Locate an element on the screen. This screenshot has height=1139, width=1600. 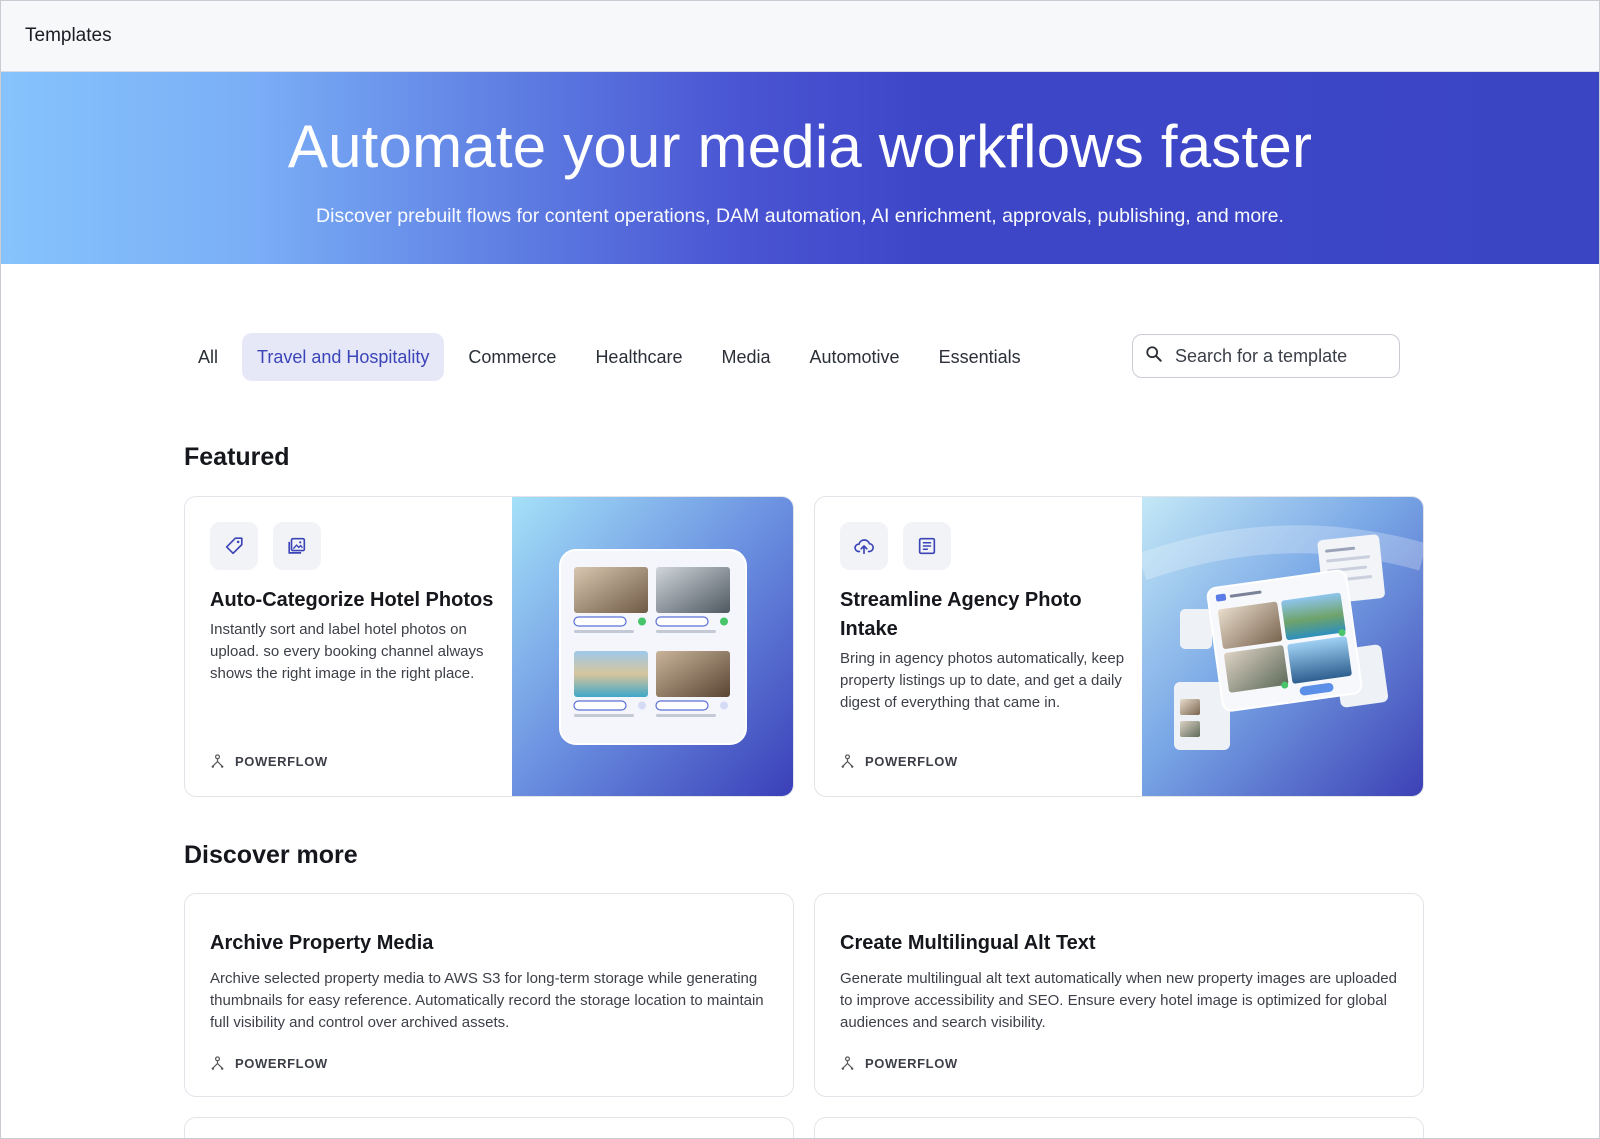
search-box is located at coordinates (1266, 356).